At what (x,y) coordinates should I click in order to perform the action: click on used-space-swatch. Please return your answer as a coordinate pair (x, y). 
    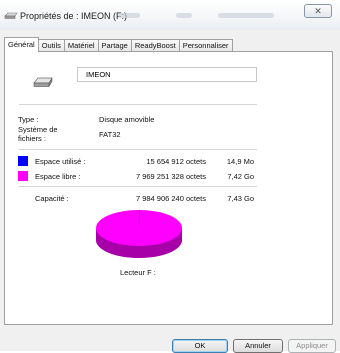
    Looking at the image, I should click on (23, 161).